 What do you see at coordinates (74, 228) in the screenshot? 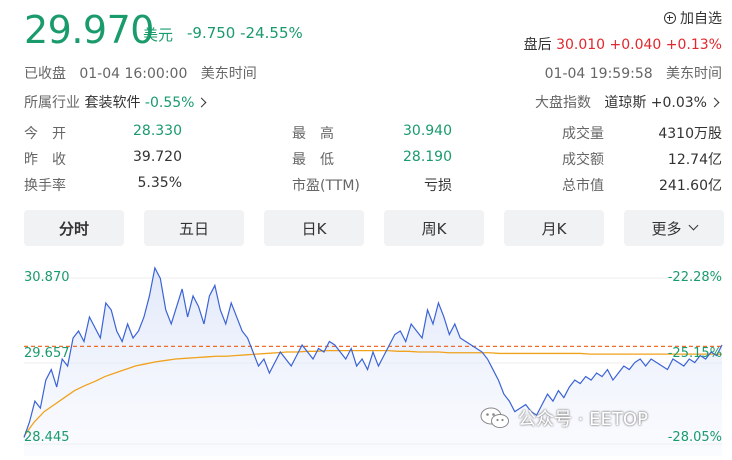
I see `tab-intraday: 分时` at bounding box center [74, 228].